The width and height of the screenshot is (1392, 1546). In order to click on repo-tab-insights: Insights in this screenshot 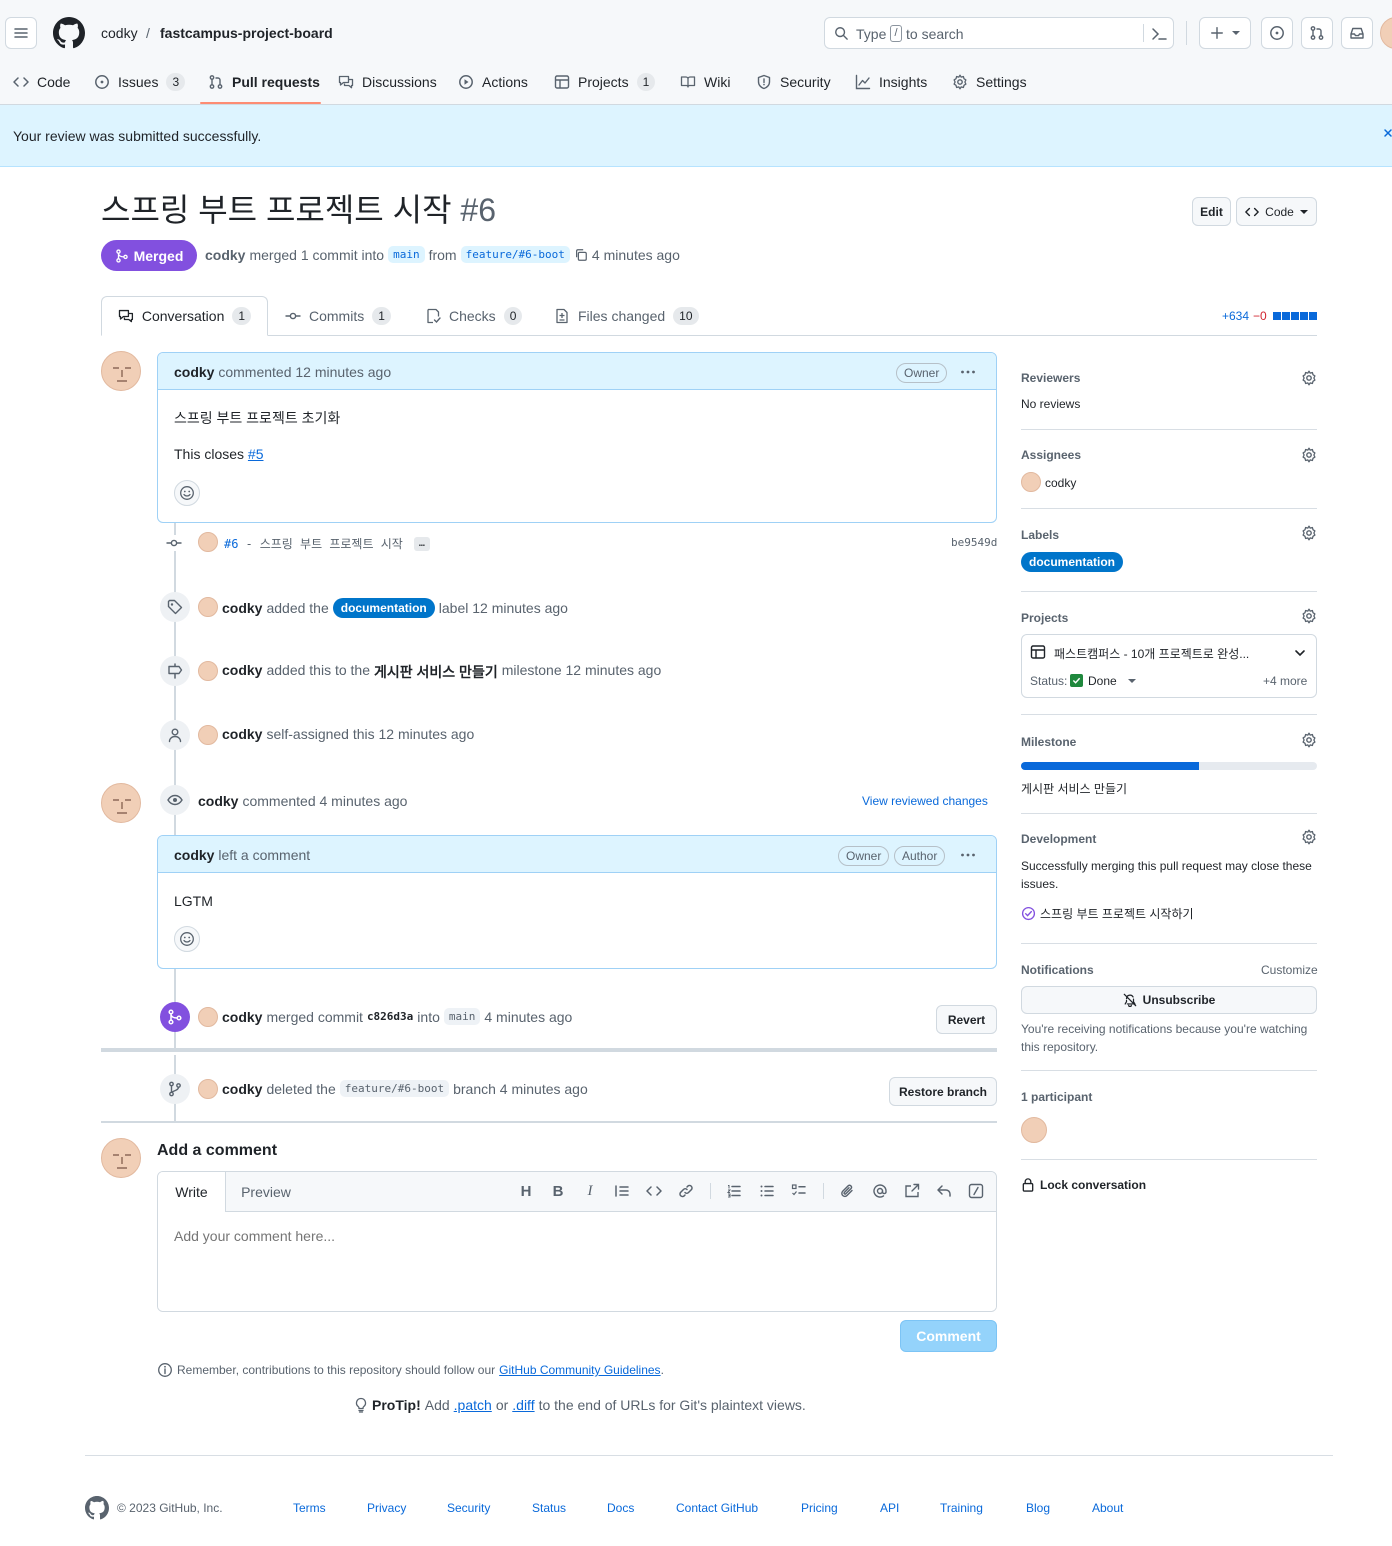, I will do `click(891, 82)`.